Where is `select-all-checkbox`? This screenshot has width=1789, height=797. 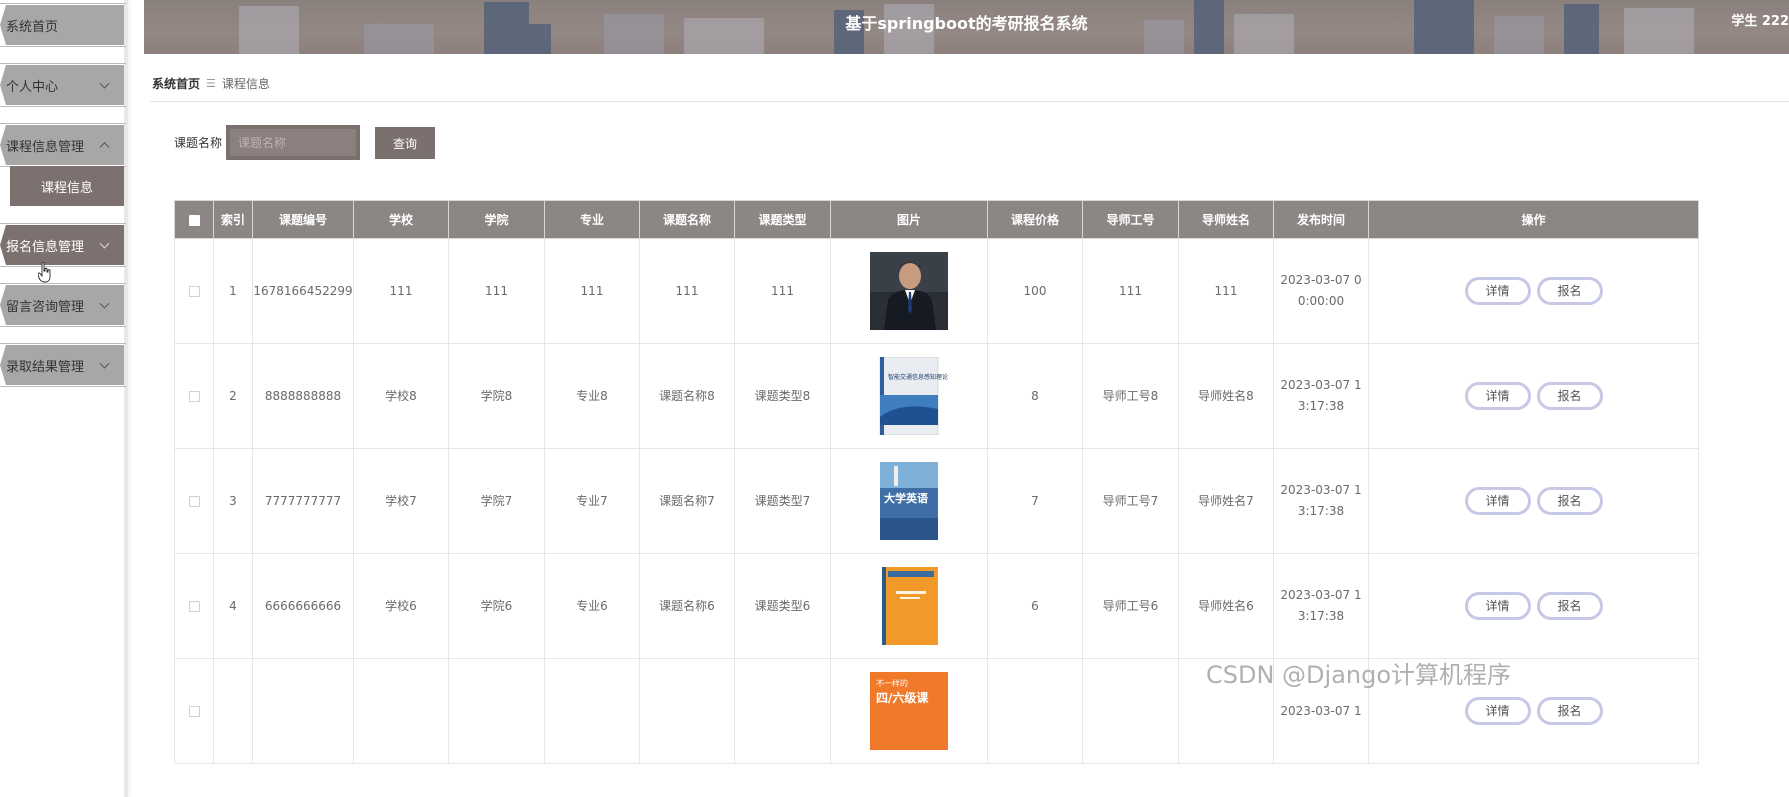 select-all-checkbox is located at coordinates (194, 220).